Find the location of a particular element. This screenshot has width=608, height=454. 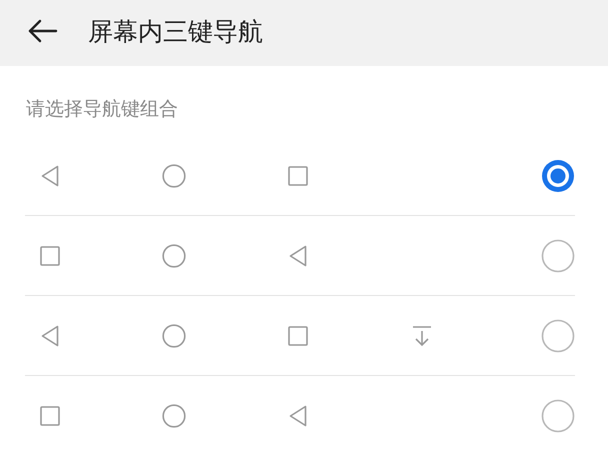

page-title: 屏幕内三键导航 is located at coordinates (175, 32).